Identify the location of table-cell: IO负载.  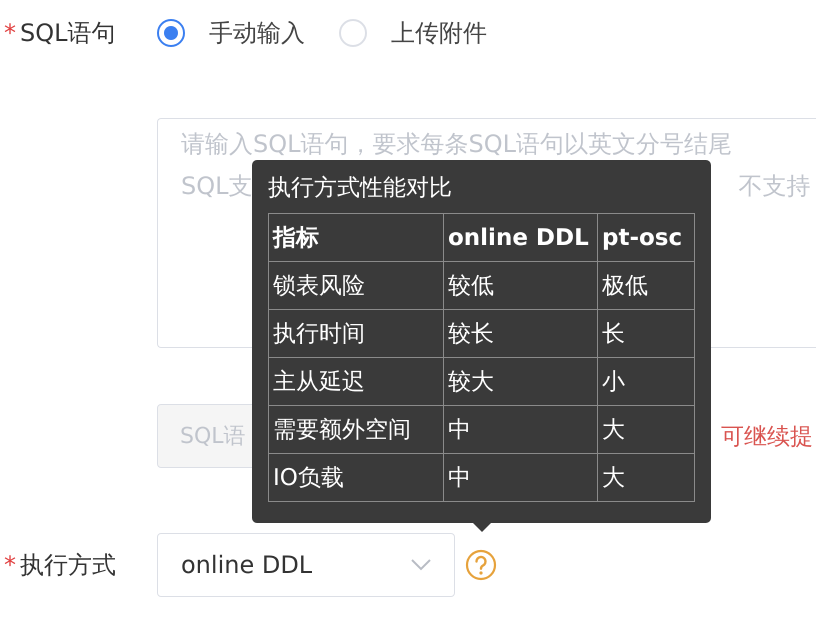
(356, 478).